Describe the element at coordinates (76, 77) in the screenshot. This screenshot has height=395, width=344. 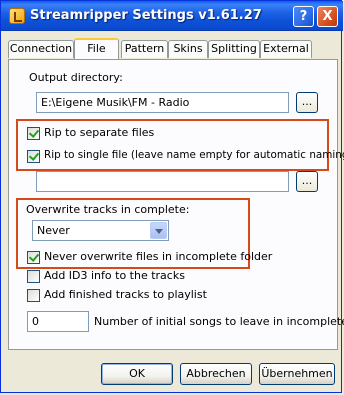
I see `output-directory-label: Output directory:` at that location.